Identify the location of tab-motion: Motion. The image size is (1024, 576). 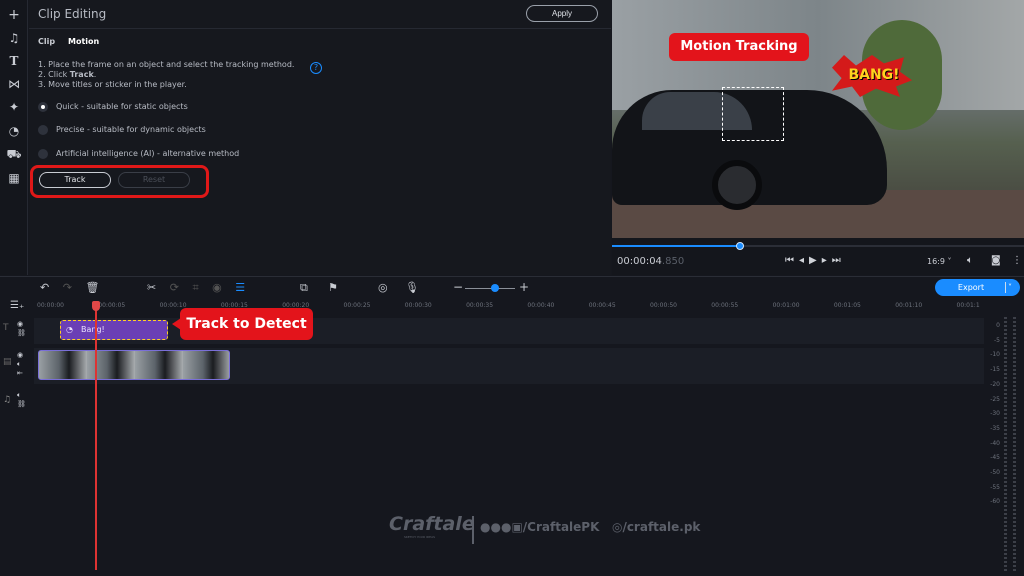
(83, 41).